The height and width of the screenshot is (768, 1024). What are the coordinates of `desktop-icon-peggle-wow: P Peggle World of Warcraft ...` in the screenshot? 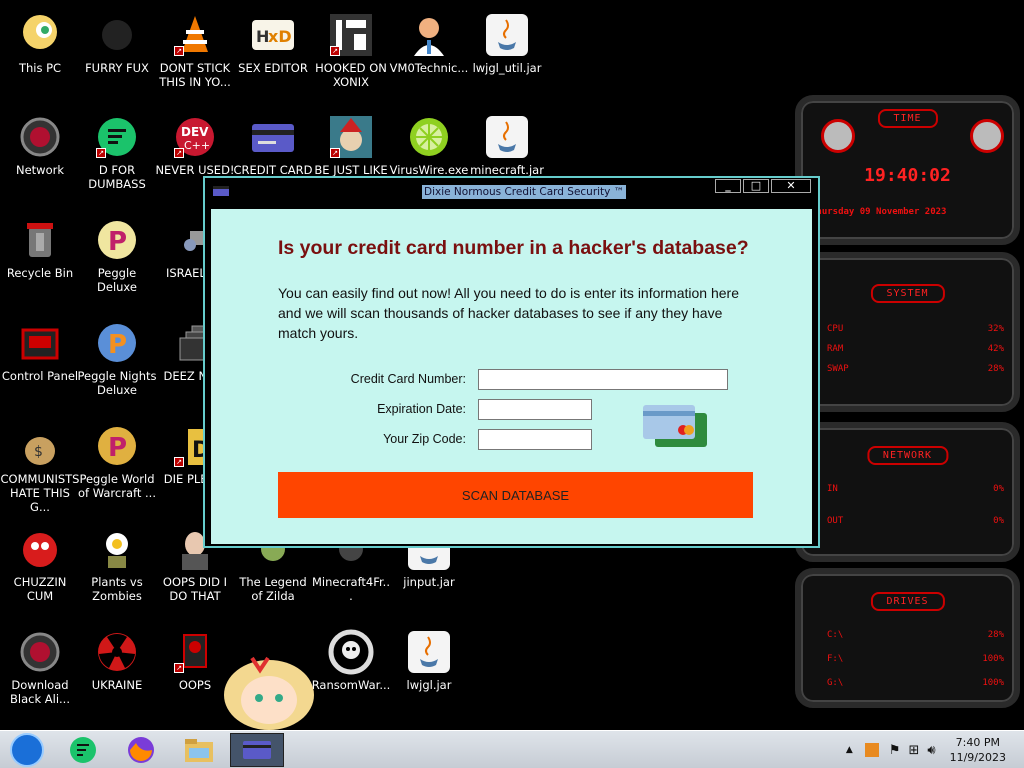 It's located at (117, 459).